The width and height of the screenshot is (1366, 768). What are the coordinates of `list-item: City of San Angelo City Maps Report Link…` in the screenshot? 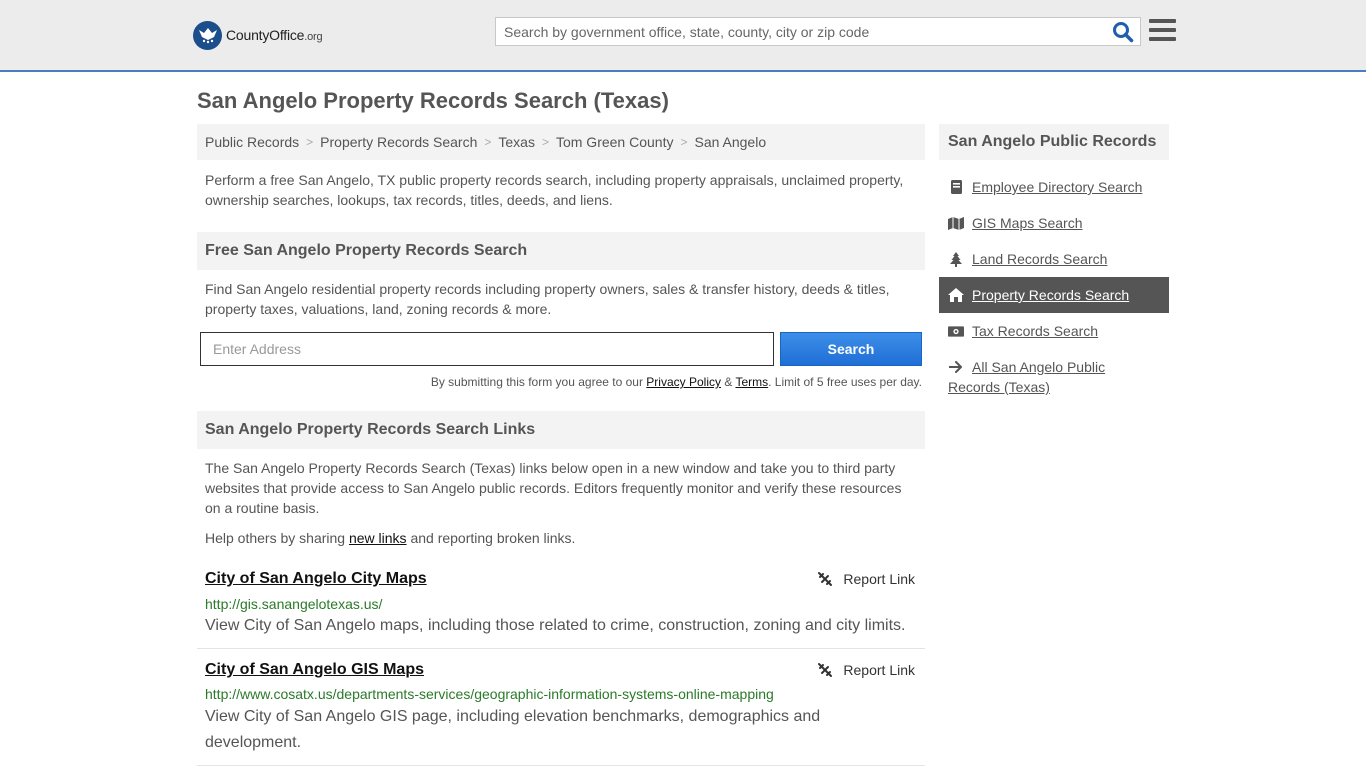 It's located at (561, 604).